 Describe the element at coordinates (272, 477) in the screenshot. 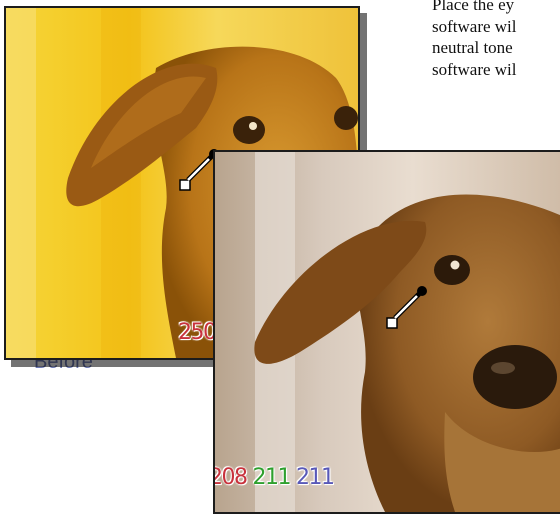

I see `green-value: 211` at that location.